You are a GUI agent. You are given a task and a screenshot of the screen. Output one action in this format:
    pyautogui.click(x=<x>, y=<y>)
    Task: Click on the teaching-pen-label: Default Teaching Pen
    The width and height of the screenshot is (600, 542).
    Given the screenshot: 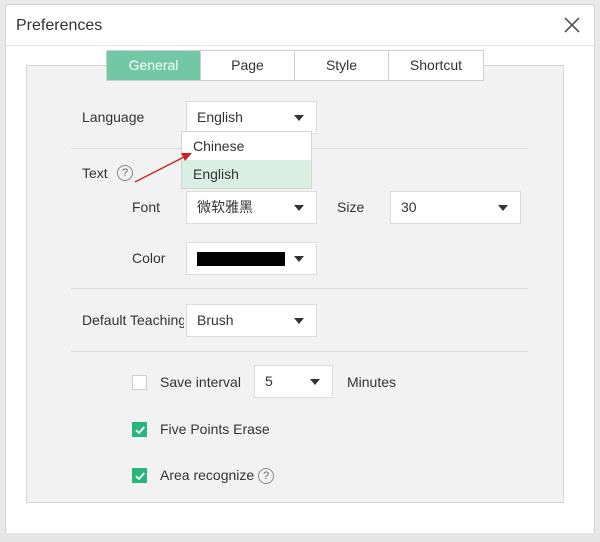 What is the action you would take?
    pyautogui.click(x=133, y=320)
    